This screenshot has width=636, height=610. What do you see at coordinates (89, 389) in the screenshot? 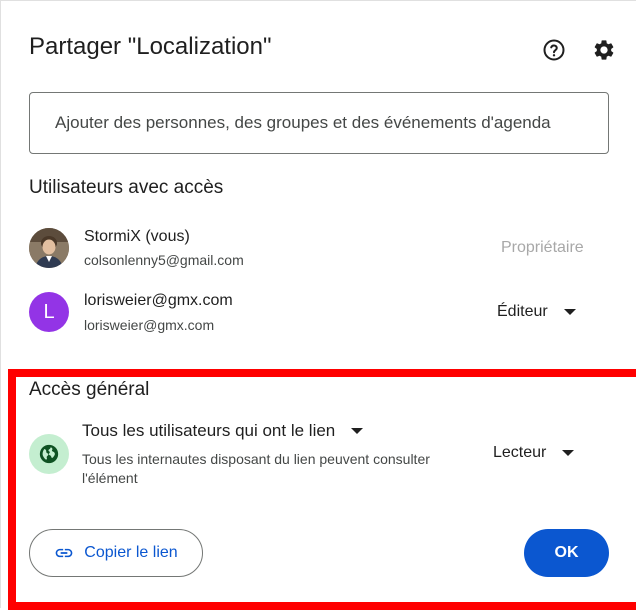
I see `general-access-title: Accès général` at bounding box center [89, 389].